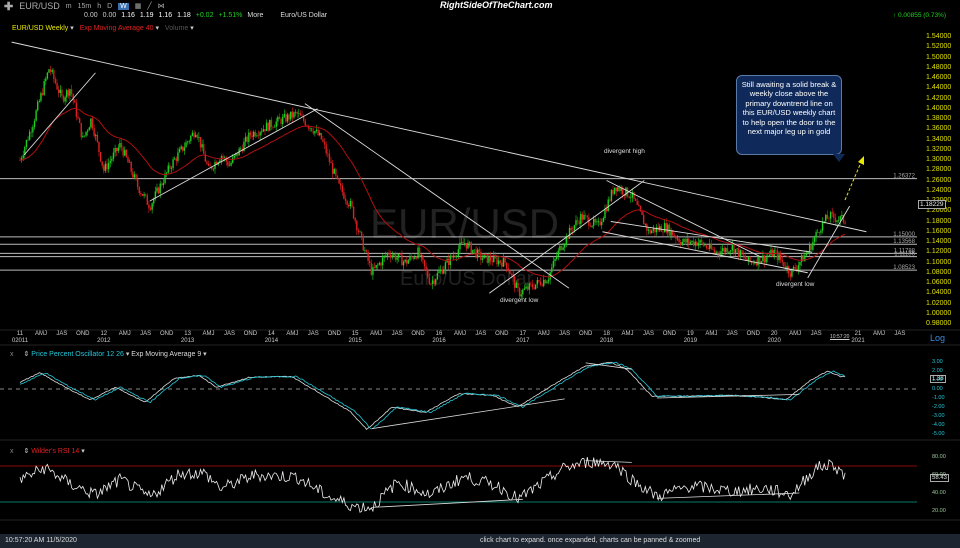 This screenshot has width=960, height=548. I want to click on time-cursor-label: 10:57:20, so click(840, 337).